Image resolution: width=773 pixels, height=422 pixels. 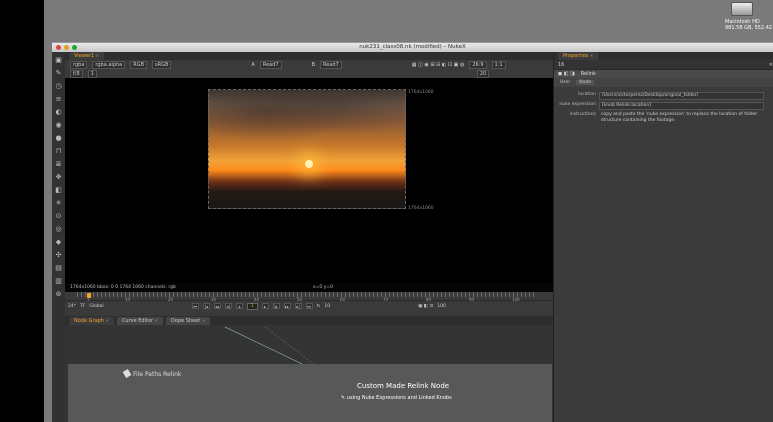 What do you see at coordinates (79, 64) in the screenshot?
I see `channels-dropdown: rgba` at bounding box center [79, 64].